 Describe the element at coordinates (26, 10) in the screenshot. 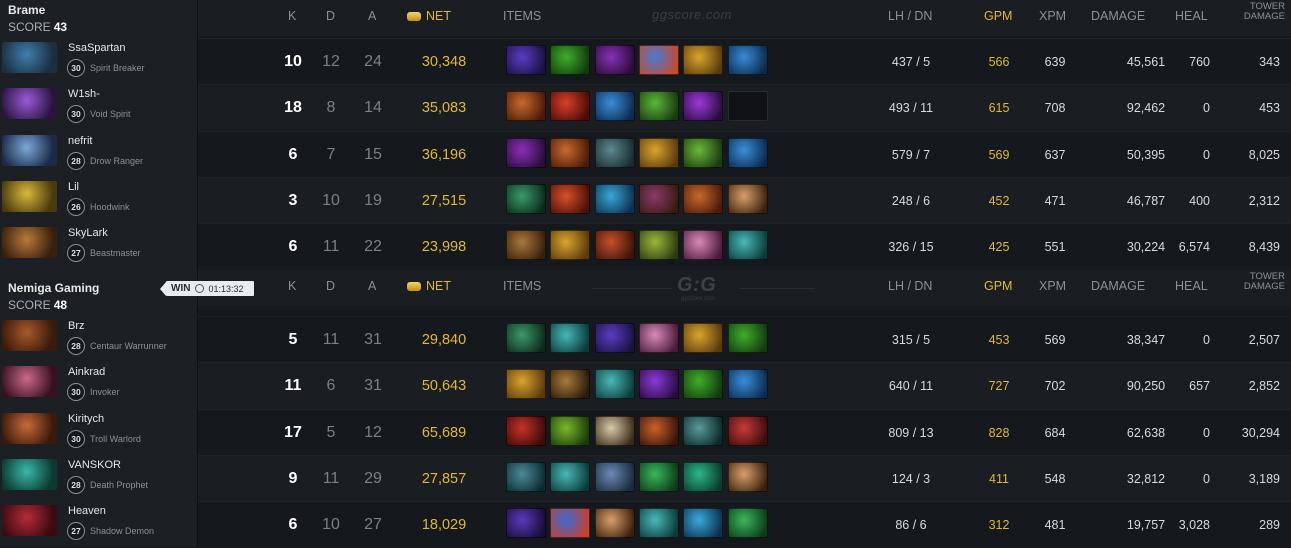

I see `team-name: Brame` at that location.